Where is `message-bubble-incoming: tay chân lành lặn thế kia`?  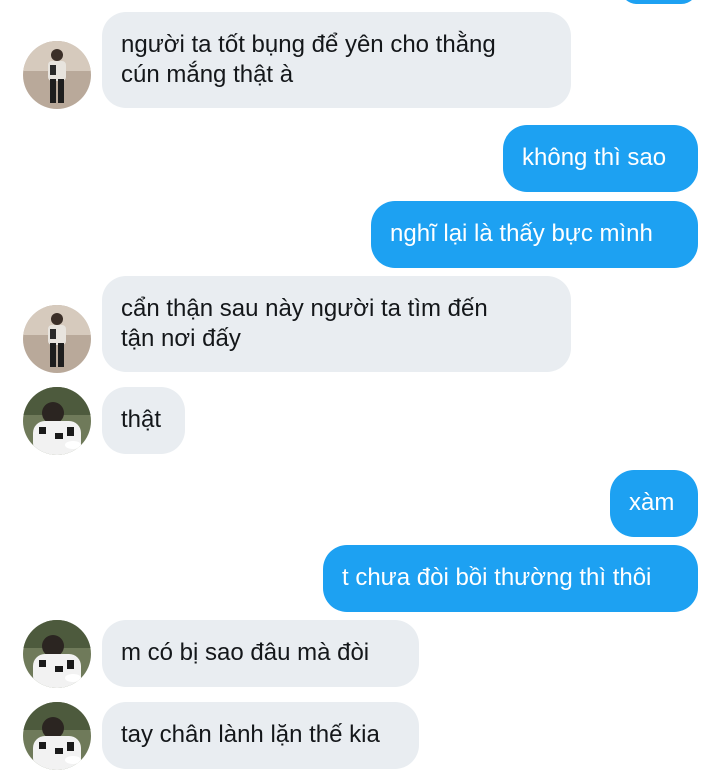 message-bubble-incoming: tay chân lành lặn thế kia is located at coordinates (260, 735).